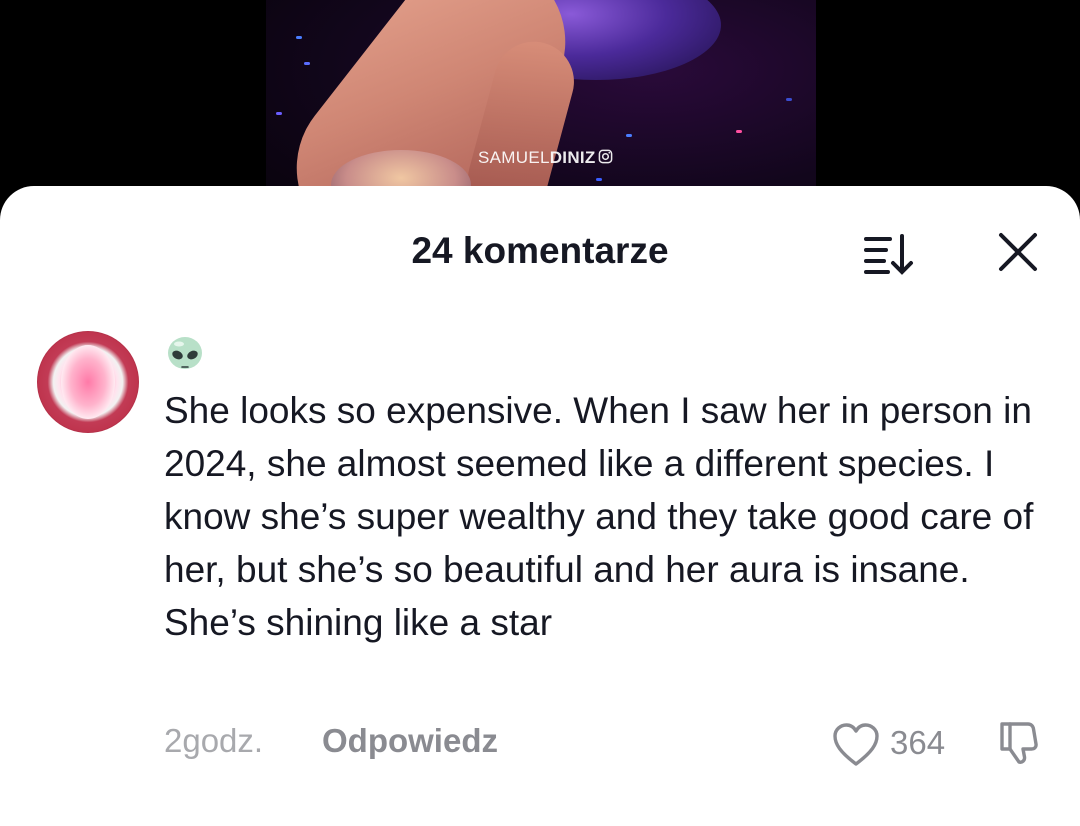  What do you see at coordinates (605, 156) in the screenshot?
I see `instagram-icon` at bounding box center [605, 156].